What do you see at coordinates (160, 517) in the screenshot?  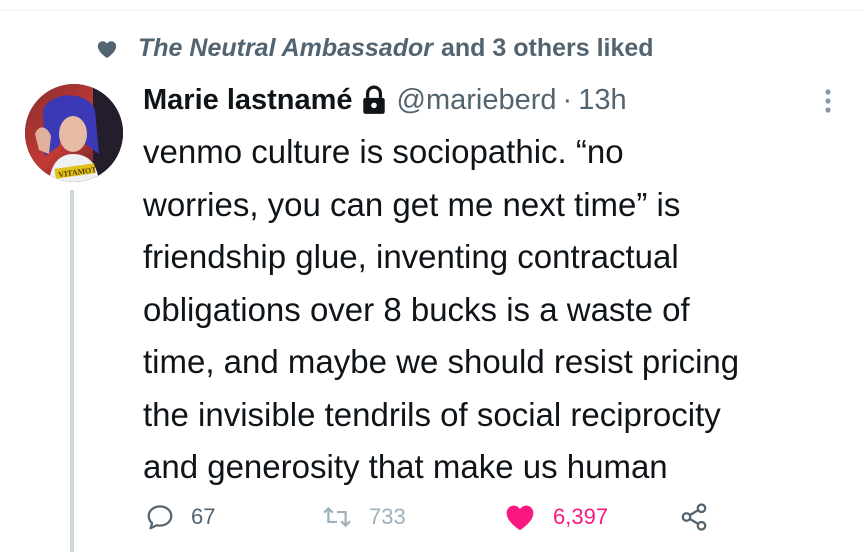 I see `reply-icon` at bounding box center [160, 517].